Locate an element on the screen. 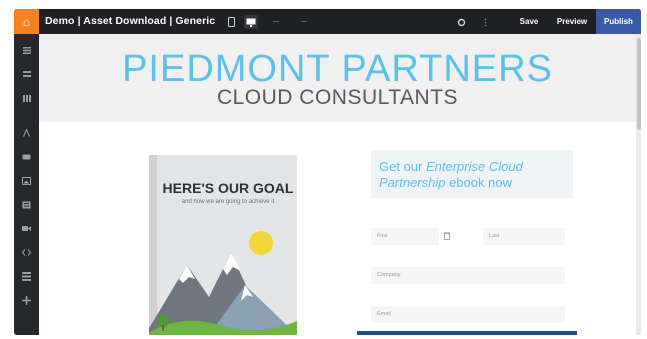 This screenshot has width=647, height=339. mobile-icon is located at coordinates (231, 22).